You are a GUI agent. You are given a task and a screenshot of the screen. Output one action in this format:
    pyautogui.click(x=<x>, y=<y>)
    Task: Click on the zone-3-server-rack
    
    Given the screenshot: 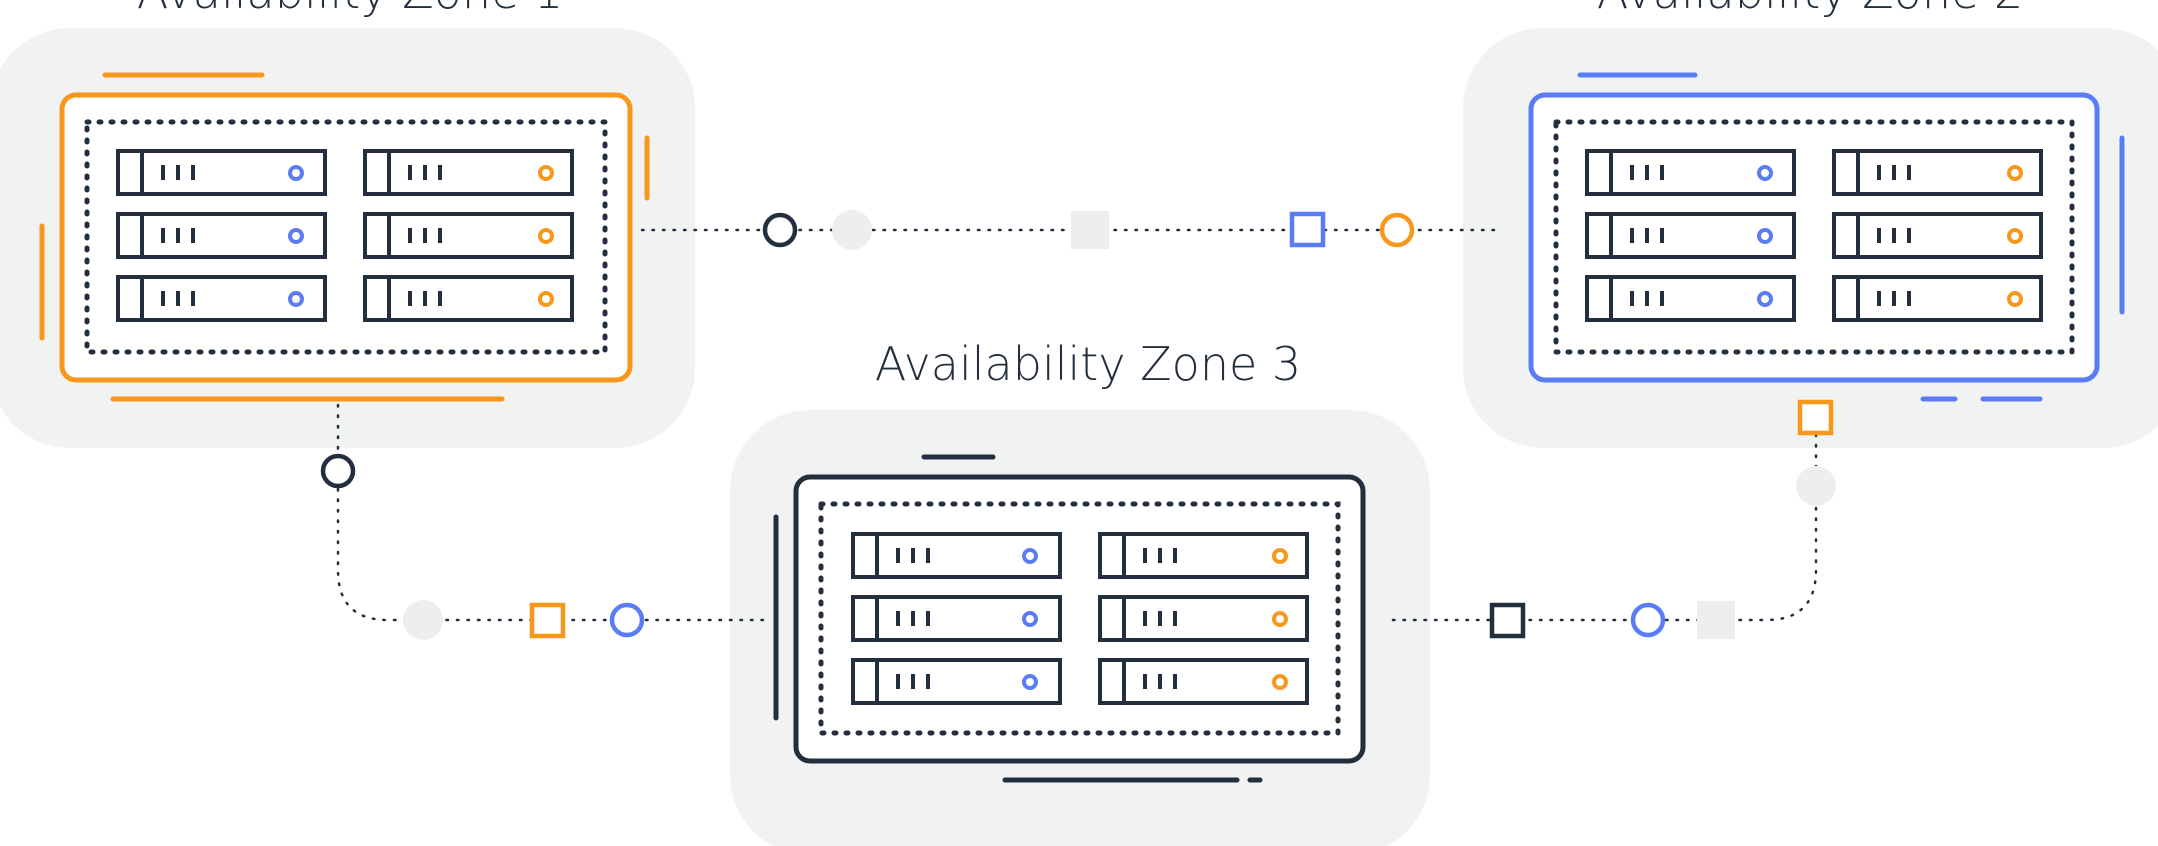 What is the action you would take?
    pyautogui.click(x=1079, y=619)
    